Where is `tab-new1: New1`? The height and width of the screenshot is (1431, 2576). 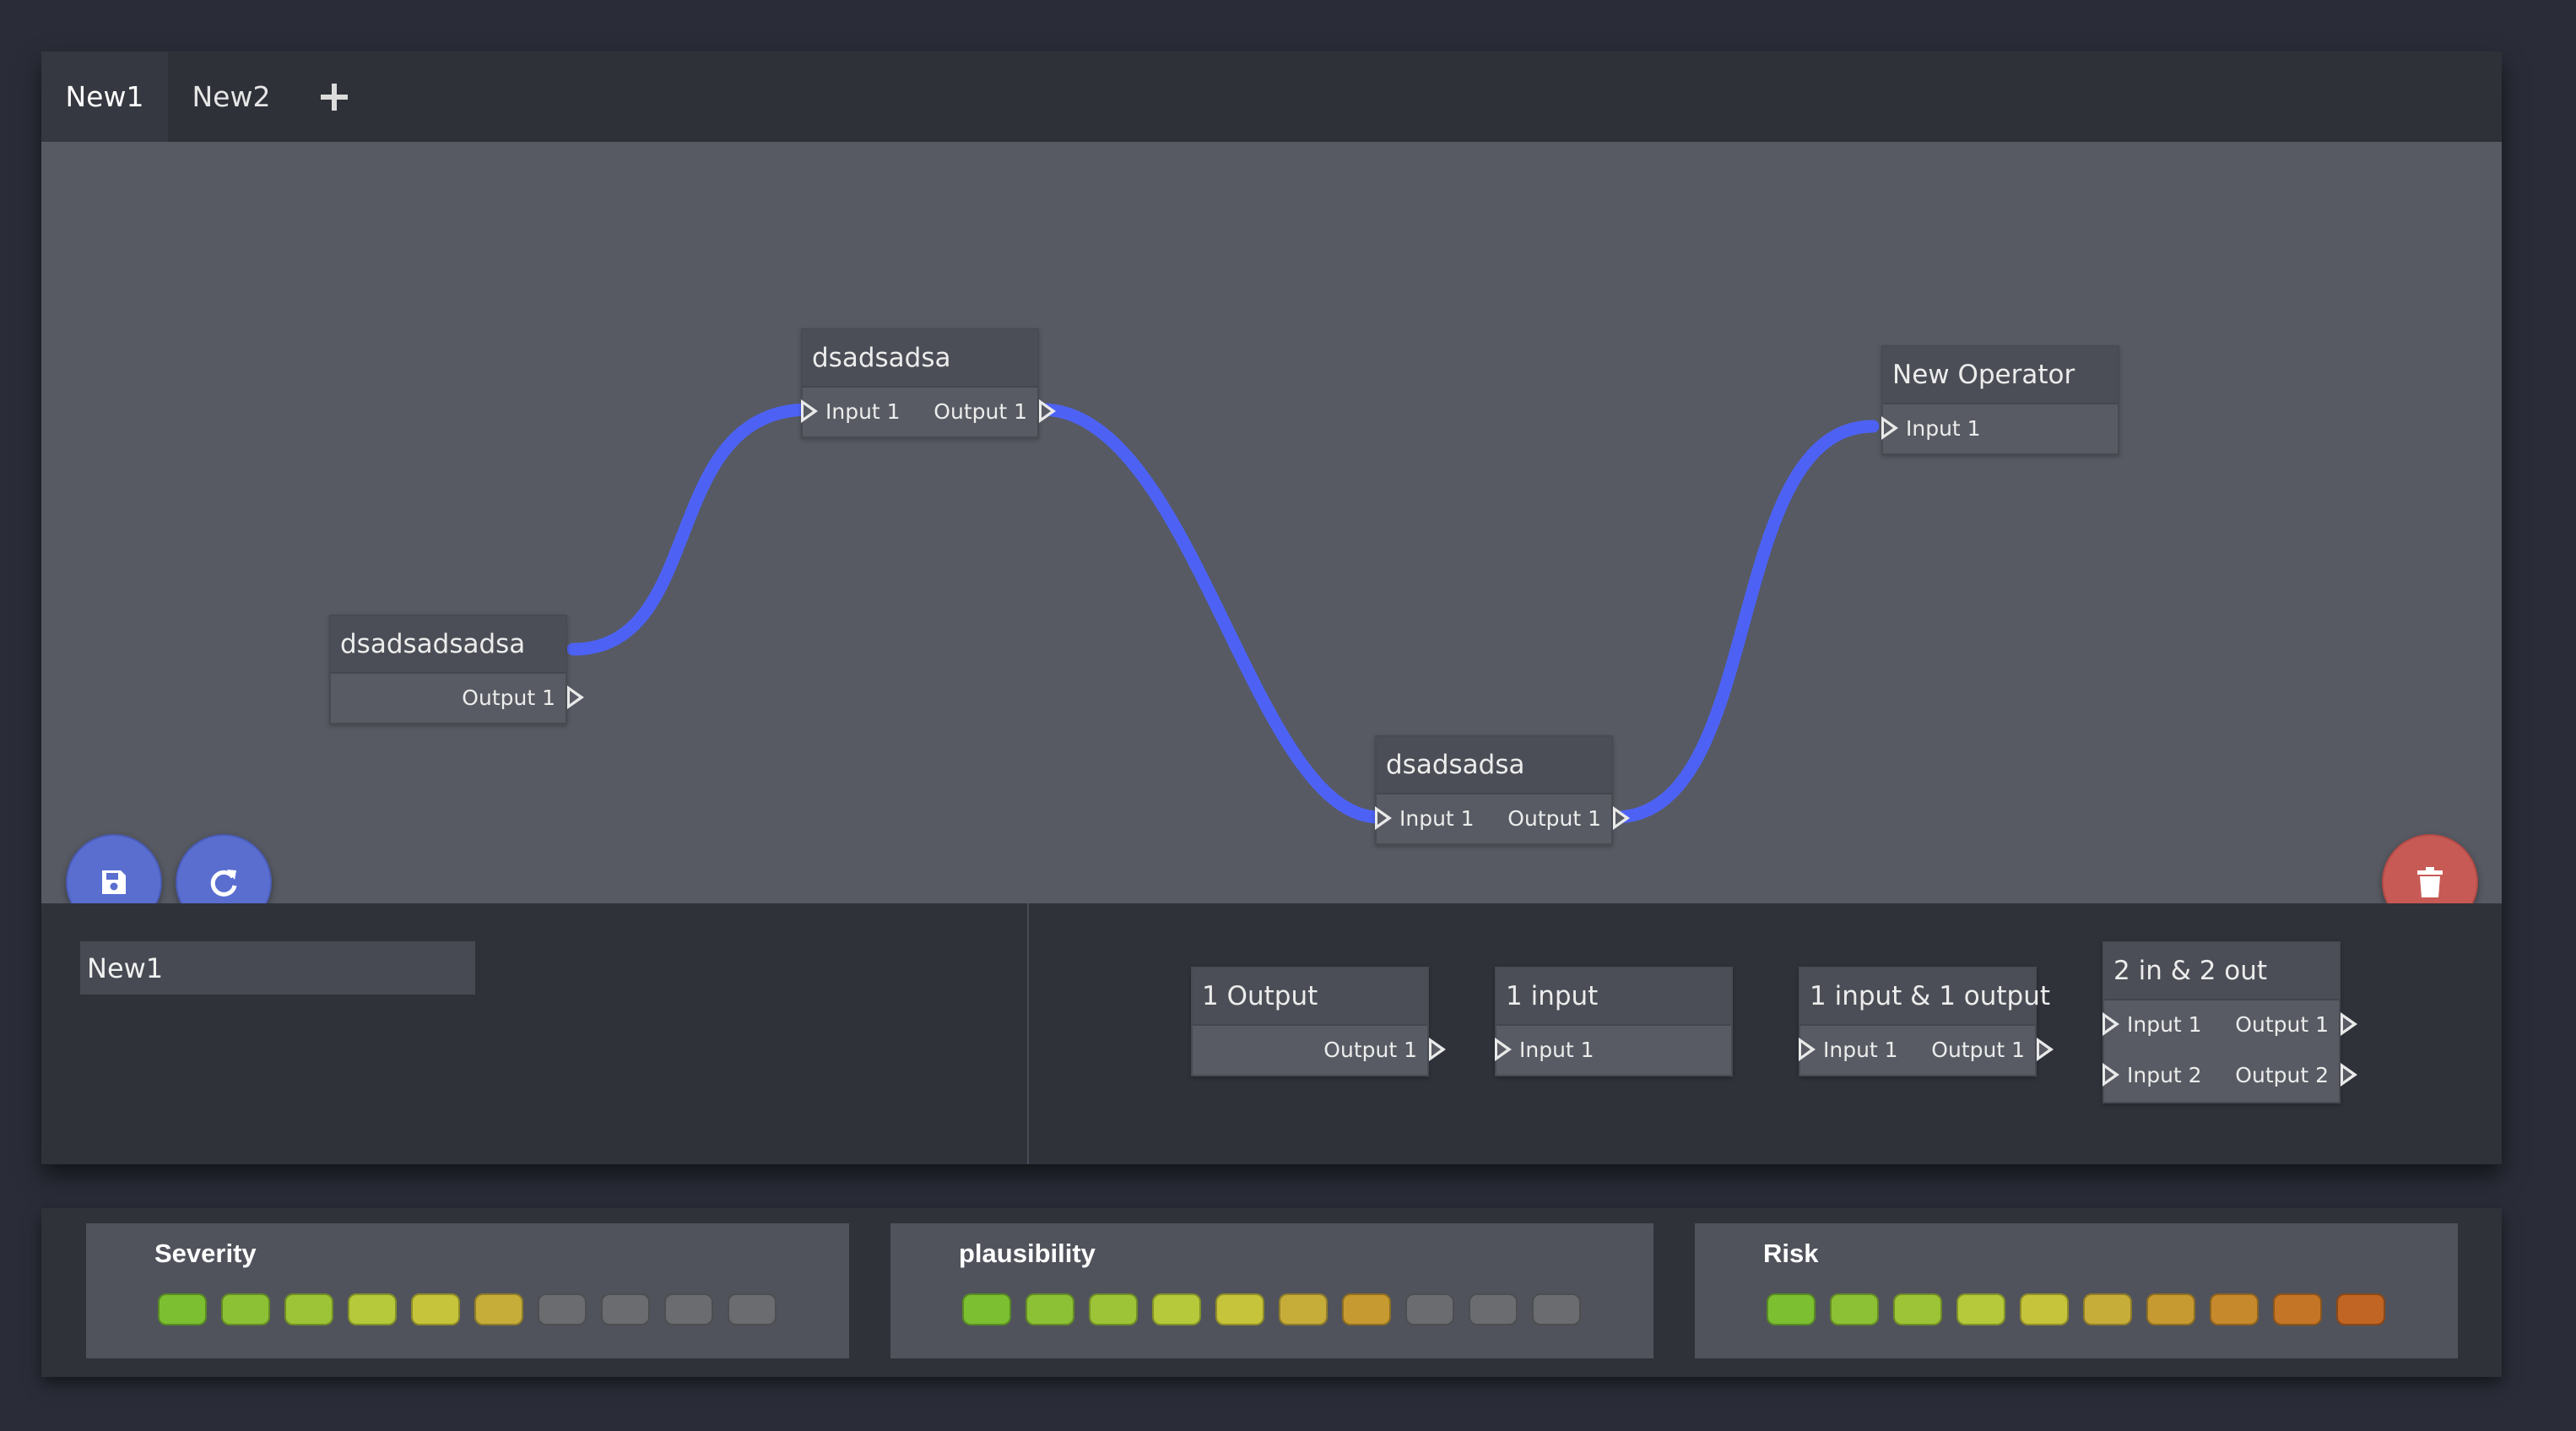
tab-new1: New1 is located at coordinates (104, 96).